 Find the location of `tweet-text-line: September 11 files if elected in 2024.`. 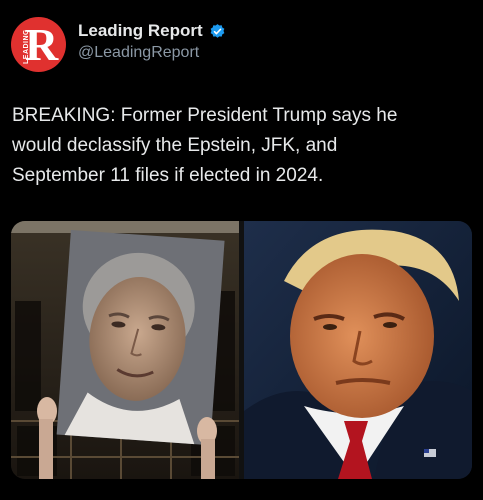

tweet-text-line: September 11 files if elected in 2024. is located at coordinates (168, 175).